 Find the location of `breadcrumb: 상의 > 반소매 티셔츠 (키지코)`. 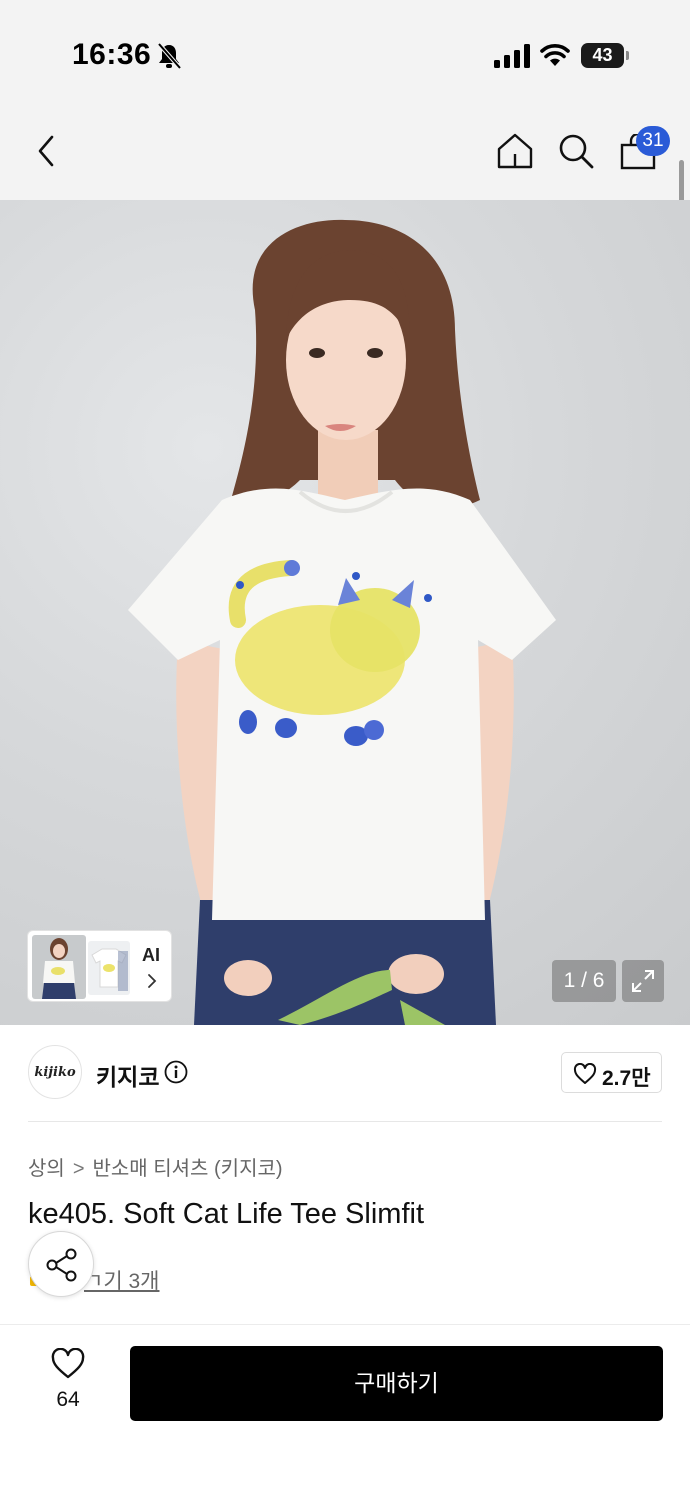

breadcrumb: 상의 > 반소매 티셔츠 (키지코) is located at coordinates (155, 1166).